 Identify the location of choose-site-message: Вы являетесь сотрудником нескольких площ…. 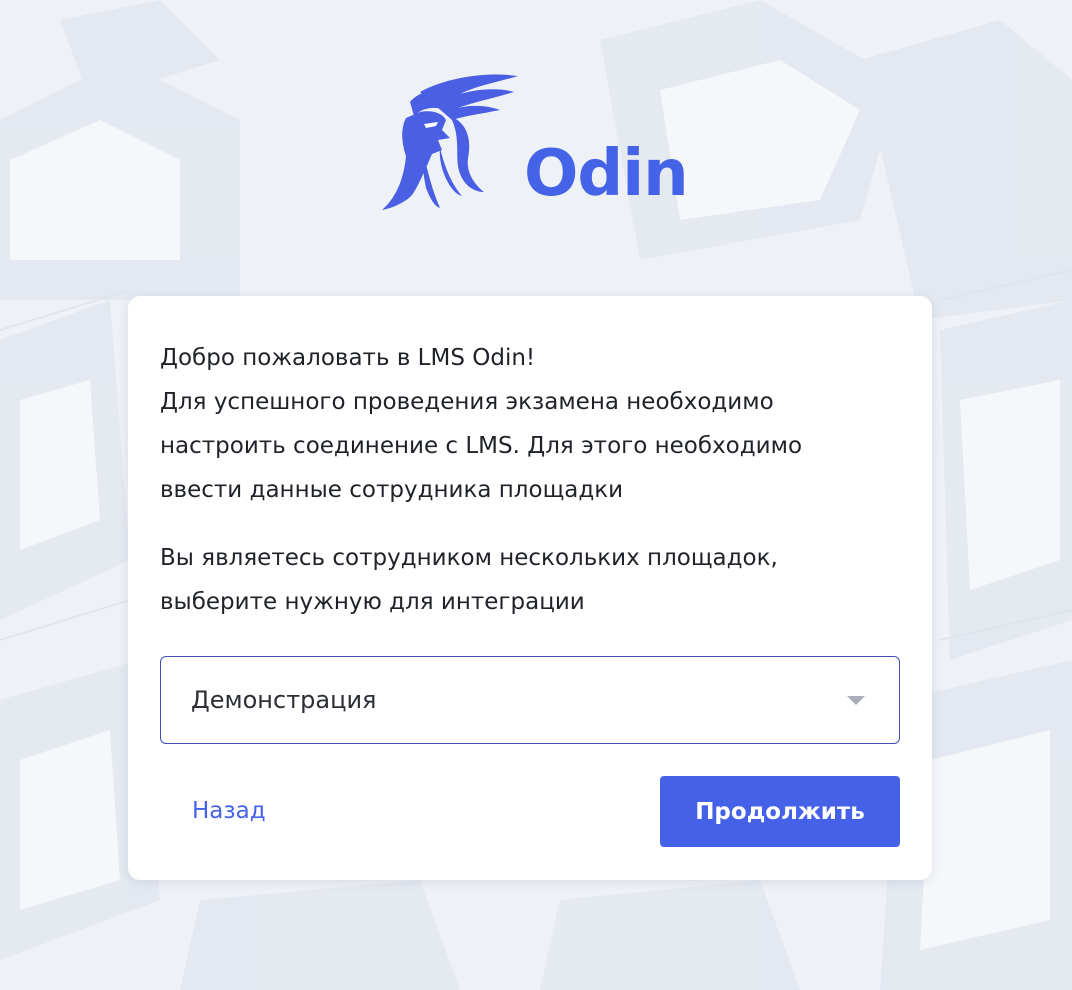
(535, 580).